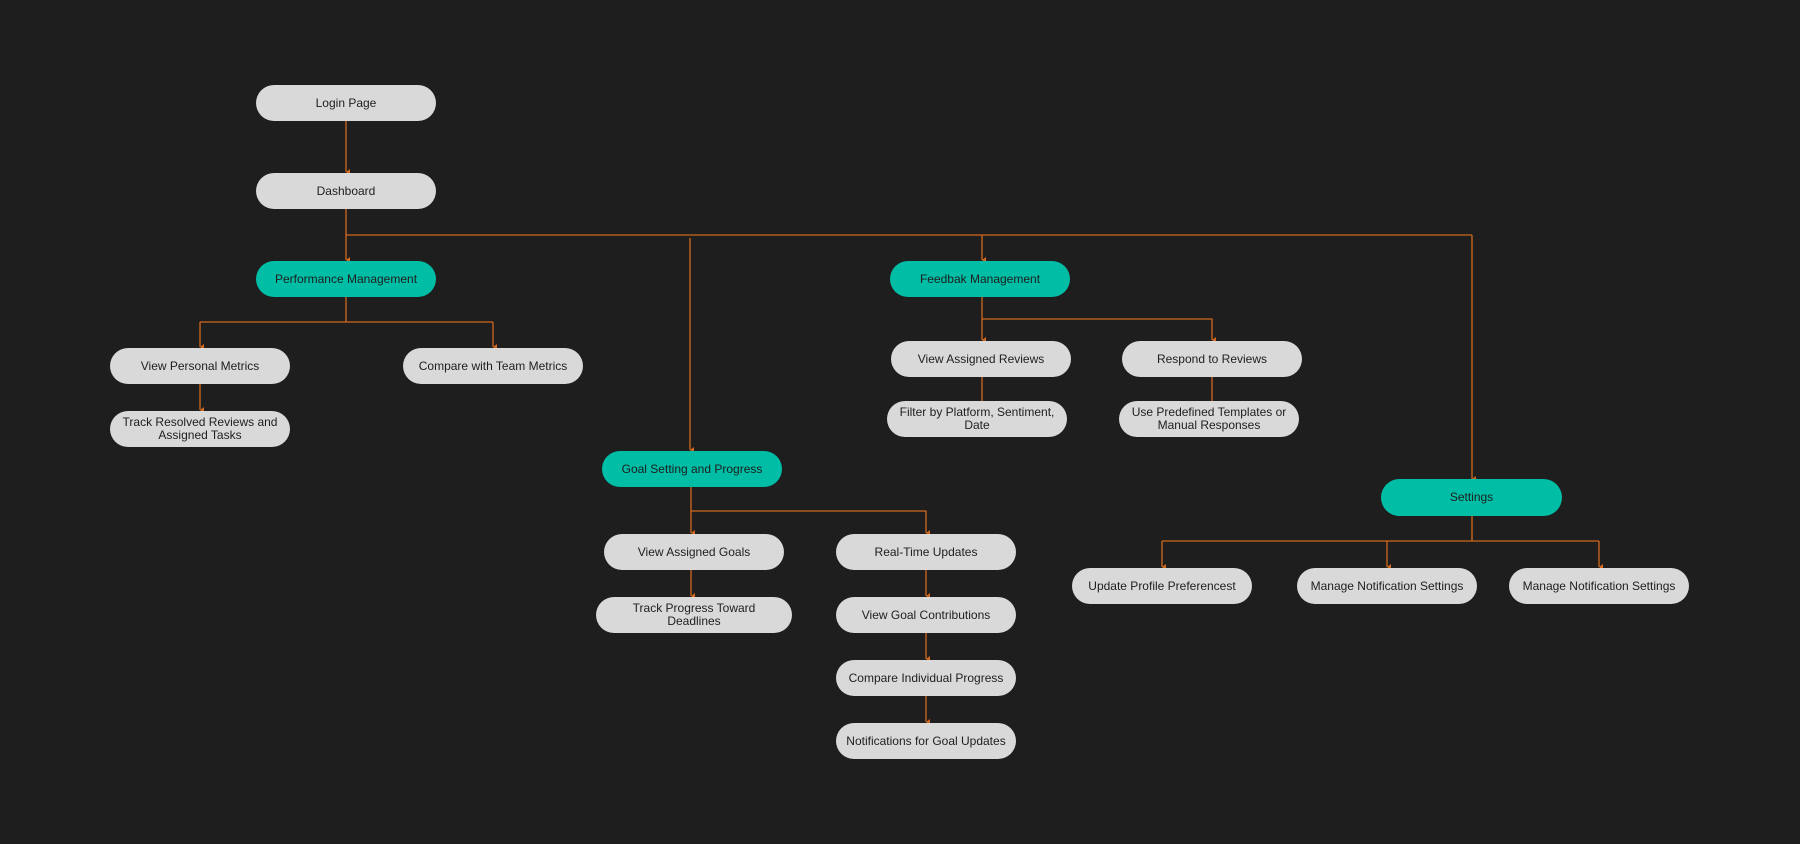  I want to click on goal-setting-node: Goal Setting and Progress, so click(692, 469).